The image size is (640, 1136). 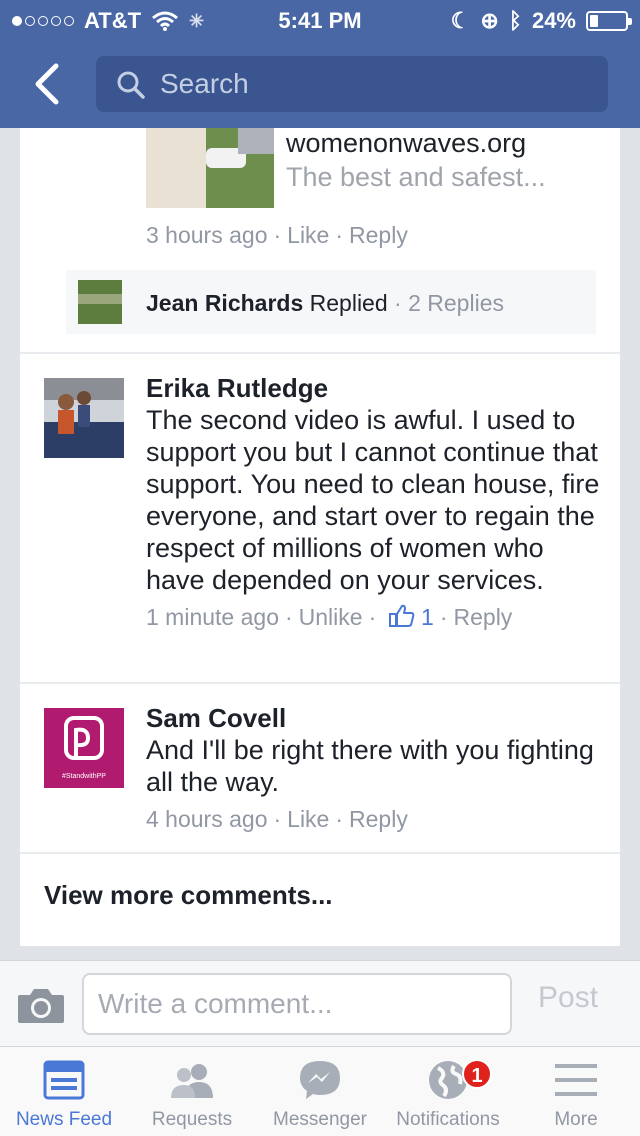 What do you see at coordinates (320, 1080) in the screenshot?
I see `messenger-icon` at bounding box center [320, 1080].